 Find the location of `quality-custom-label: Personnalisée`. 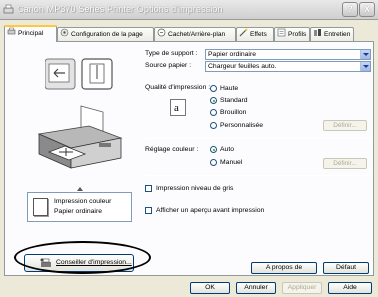

quality-custom-label: Personnalisée is located at coordinates (242, 125).